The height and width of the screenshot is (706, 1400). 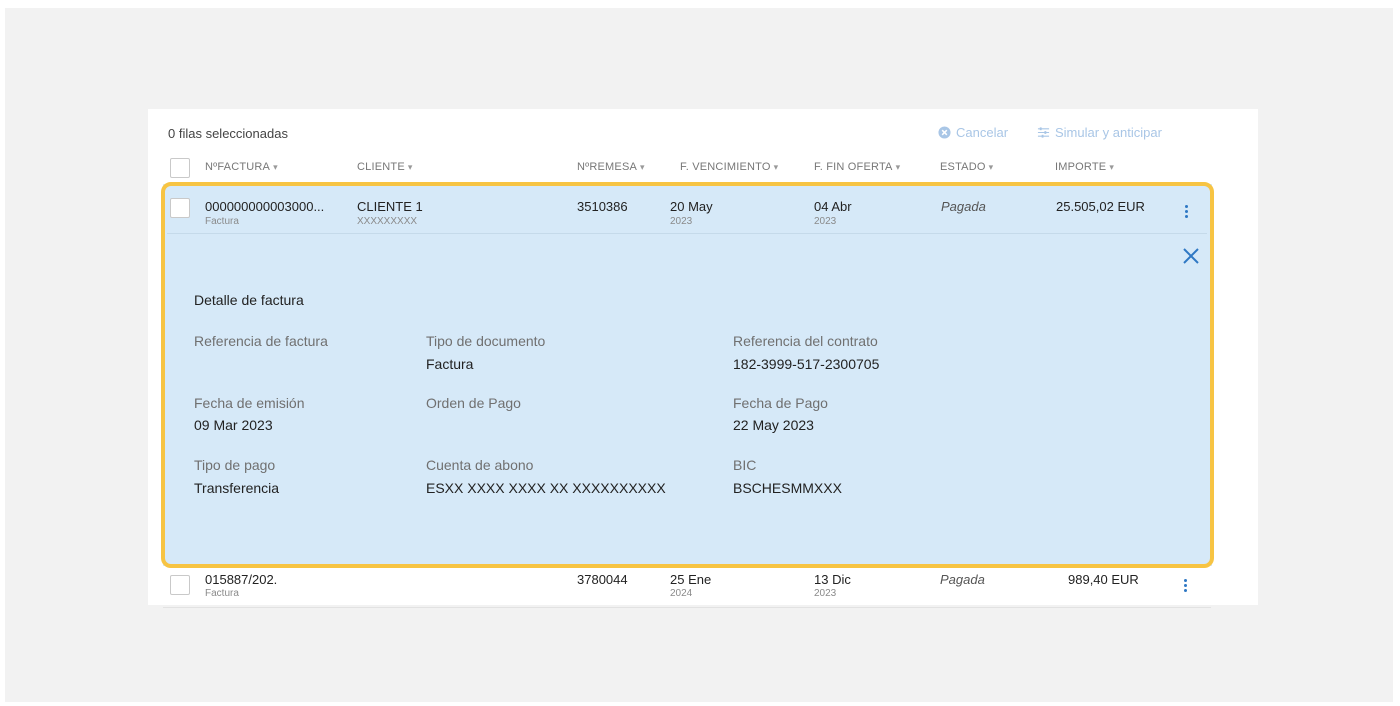 What do you see at coordinates (1103, 579) in the screenshot?
I see `amount: 989,40 EUR` at bounding box center [1103, 579].